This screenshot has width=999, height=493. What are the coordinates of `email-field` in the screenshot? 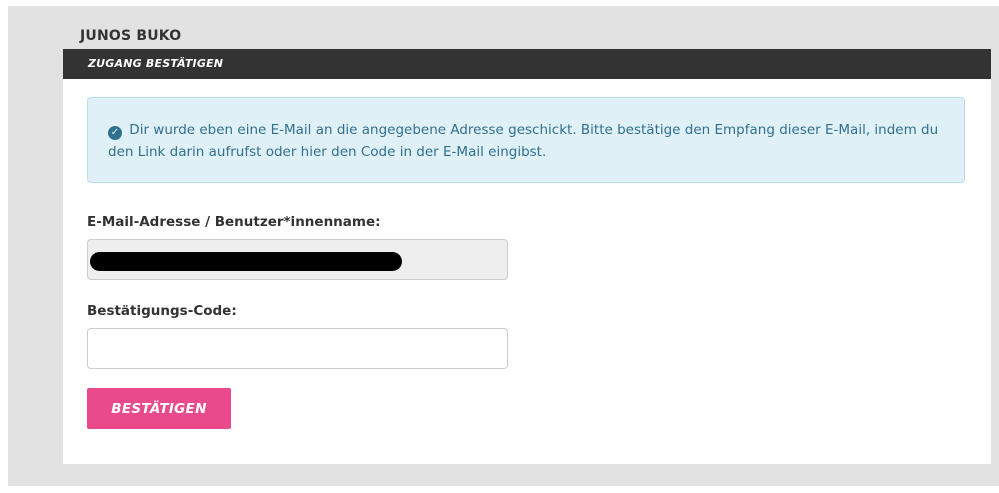 It's located at (297, 259).